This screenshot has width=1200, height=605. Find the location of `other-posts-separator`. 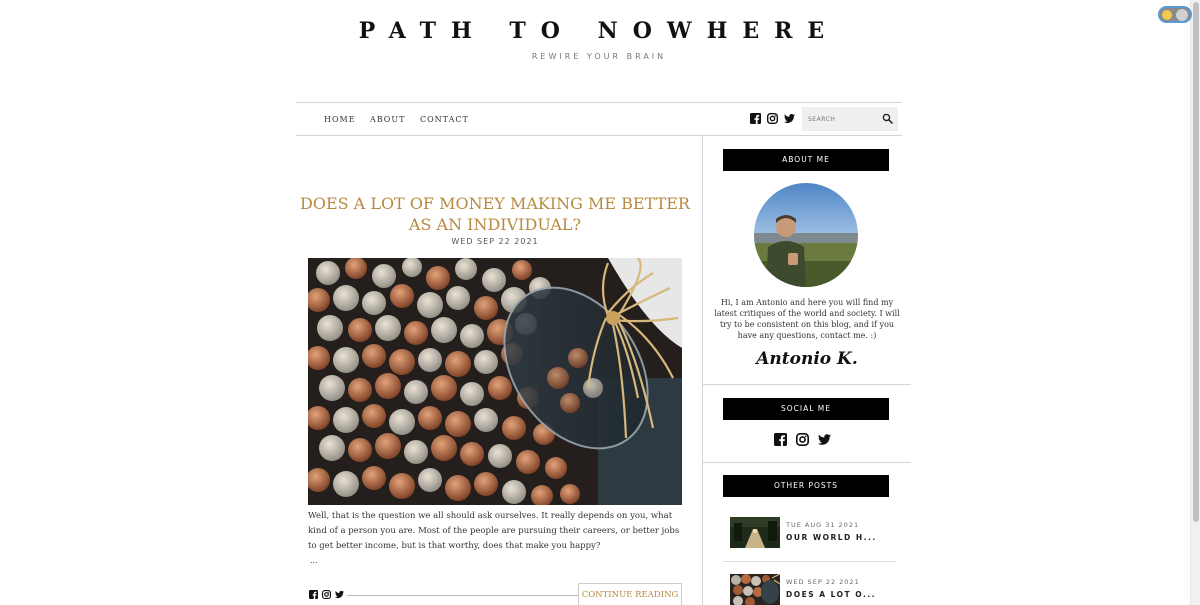

other-posts-separator is located at coordinates (809, 561).